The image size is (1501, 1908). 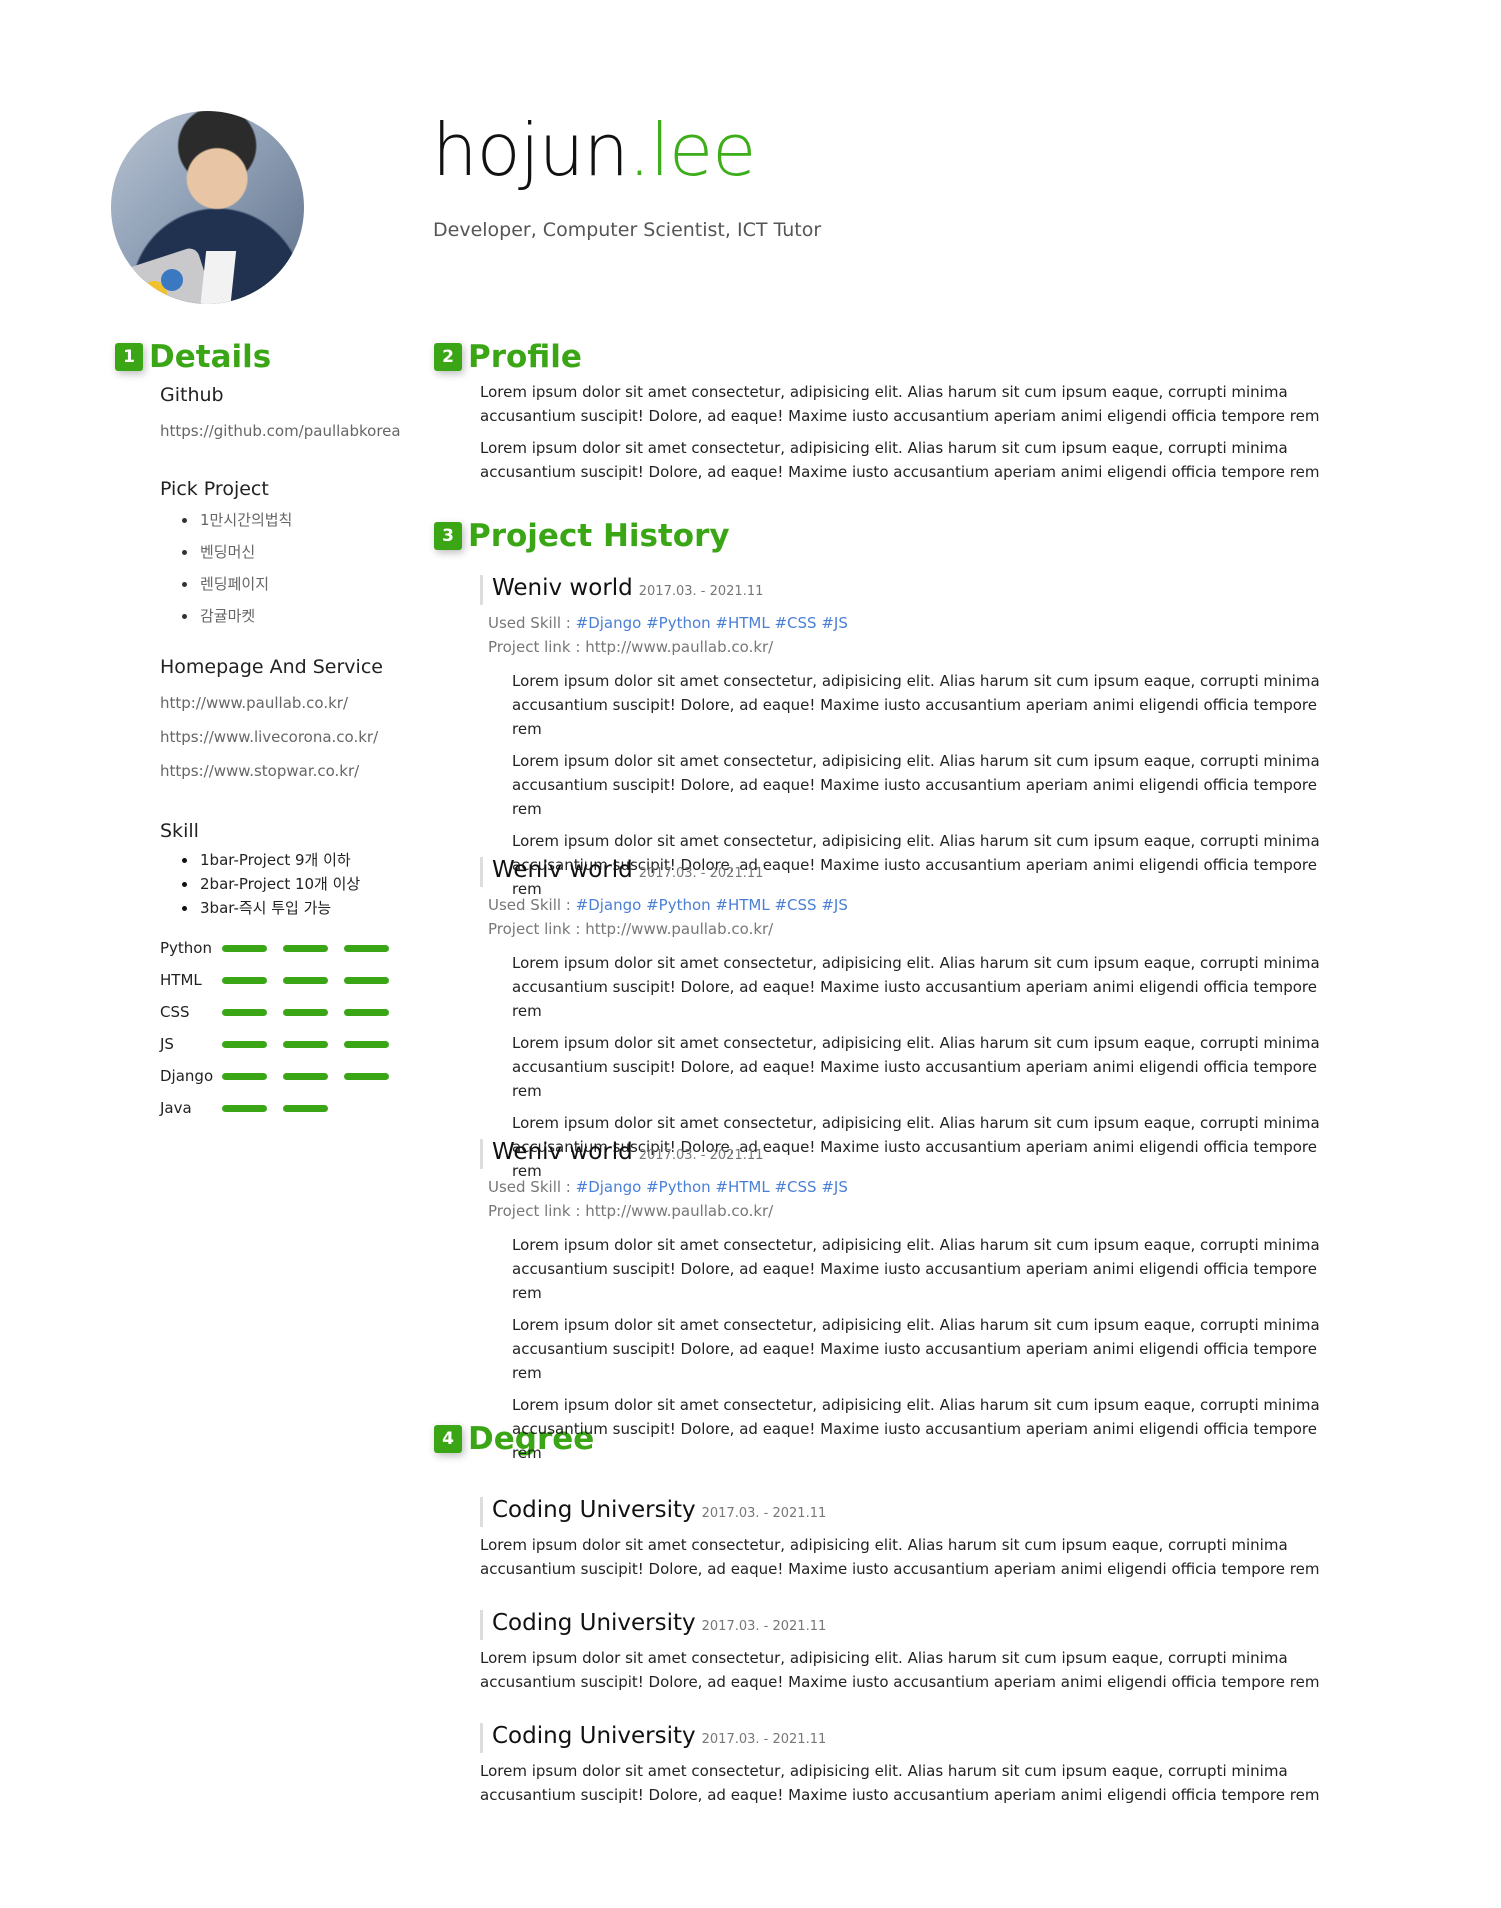 What do you see at coordinates (214, 489) in the screenshot?
I see `pick-project-label: Pick Project` at bounding box center [214, 489].